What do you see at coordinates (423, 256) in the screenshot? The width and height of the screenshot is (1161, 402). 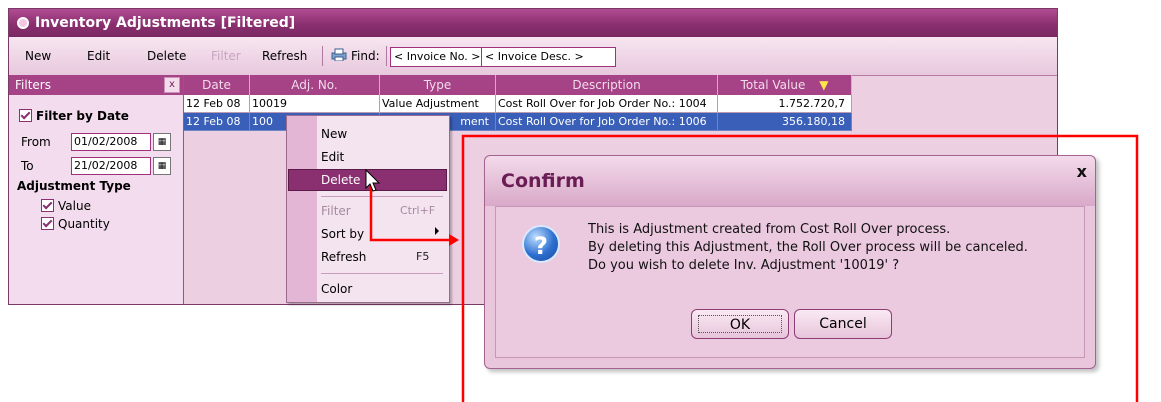 I see `menu-item-refresh-shortcut: F5` at bounding box center [423, 256].